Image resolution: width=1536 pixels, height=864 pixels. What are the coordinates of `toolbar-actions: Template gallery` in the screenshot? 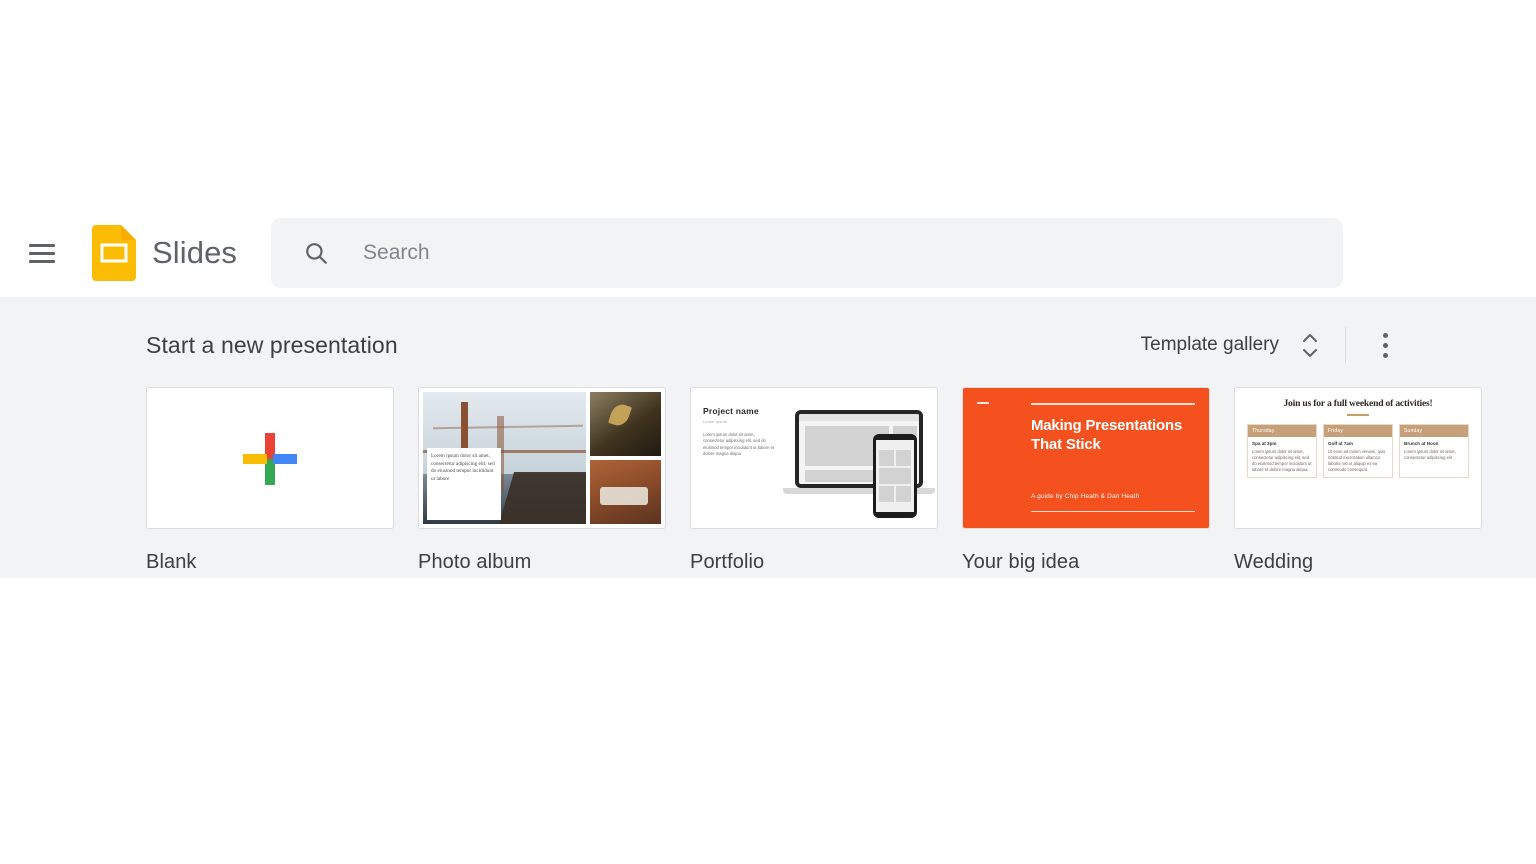 It's located at (1271, 345).